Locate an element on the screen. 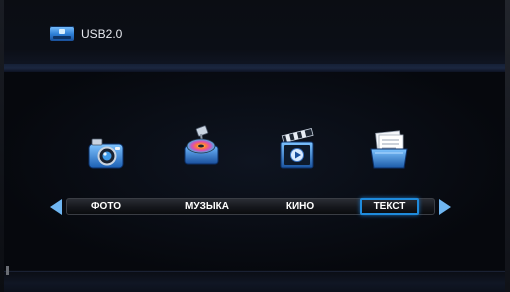 The width and height of the screenshot is (510, 292). header-divider is located at coordinates (254, 68).